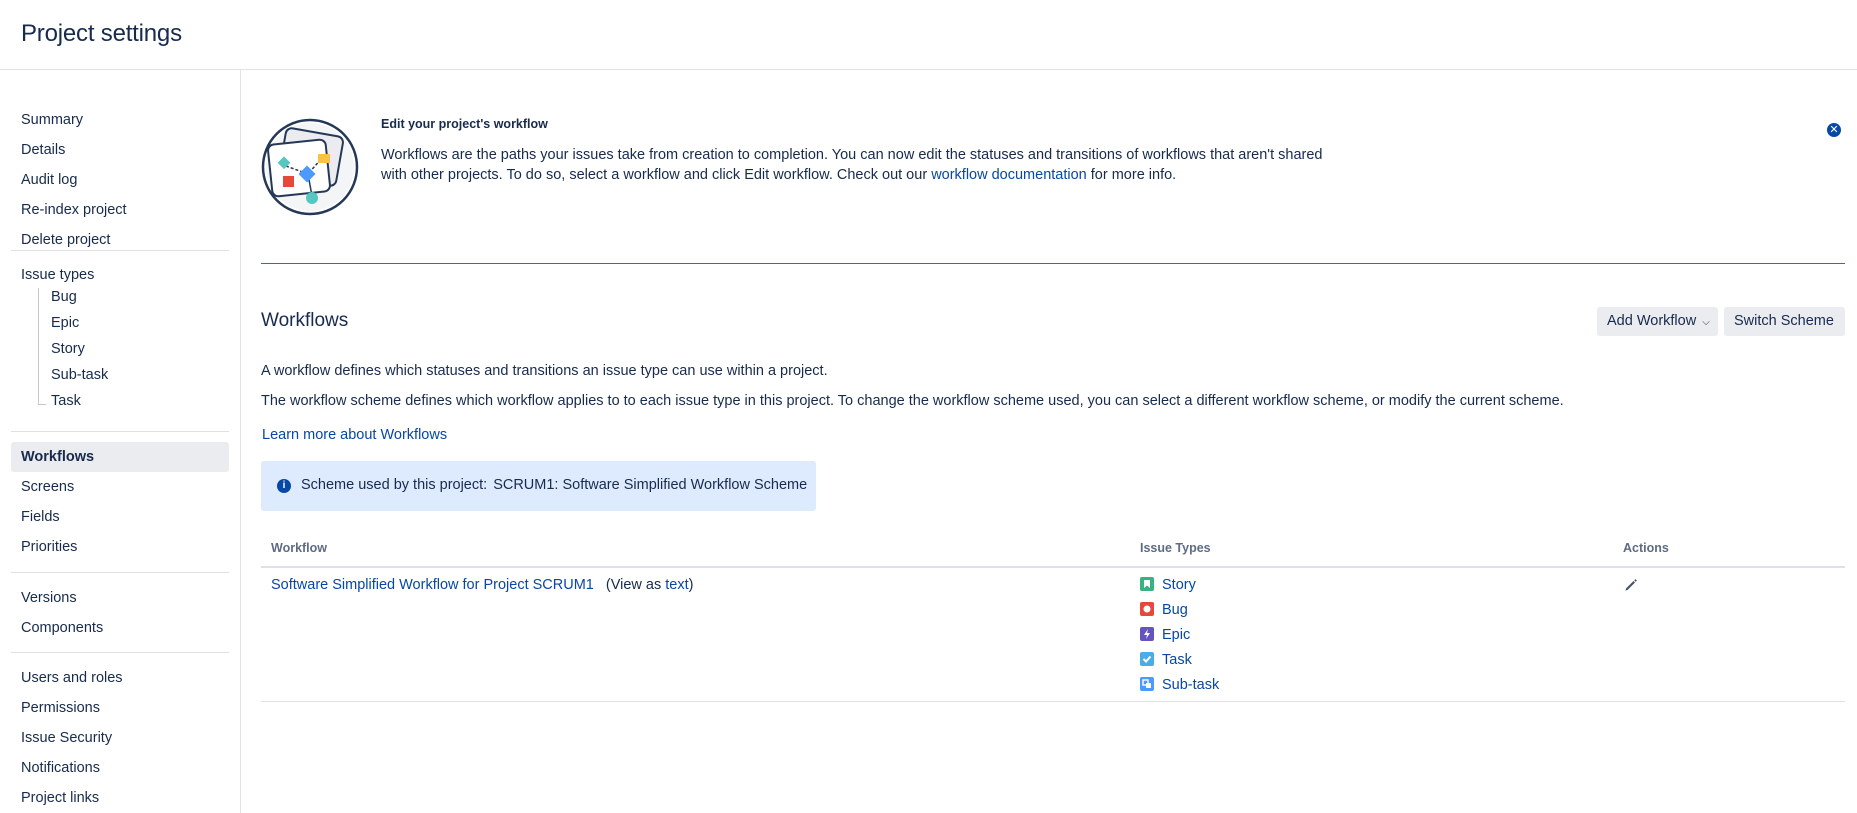 The image size is (1857, 813). What do you see at coordinates (1652, 321) in the screenshot?
I see `add-workflow-label: Add Workflow` at bounding box center [1652, 321].